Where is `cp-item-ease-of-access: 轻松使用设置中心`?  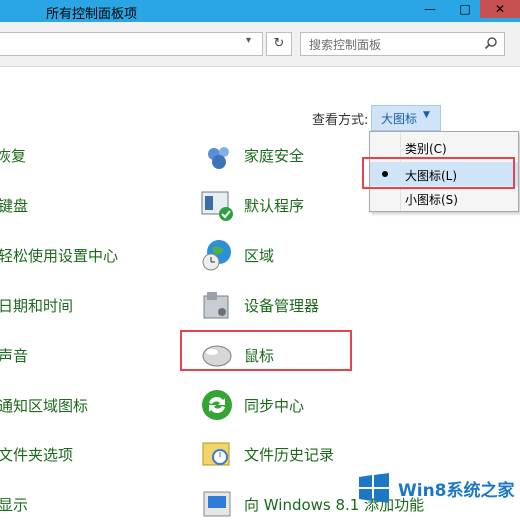
cp-item-ease-of-access: 轻松使用设置中心 is located at coordinates (59, 260).